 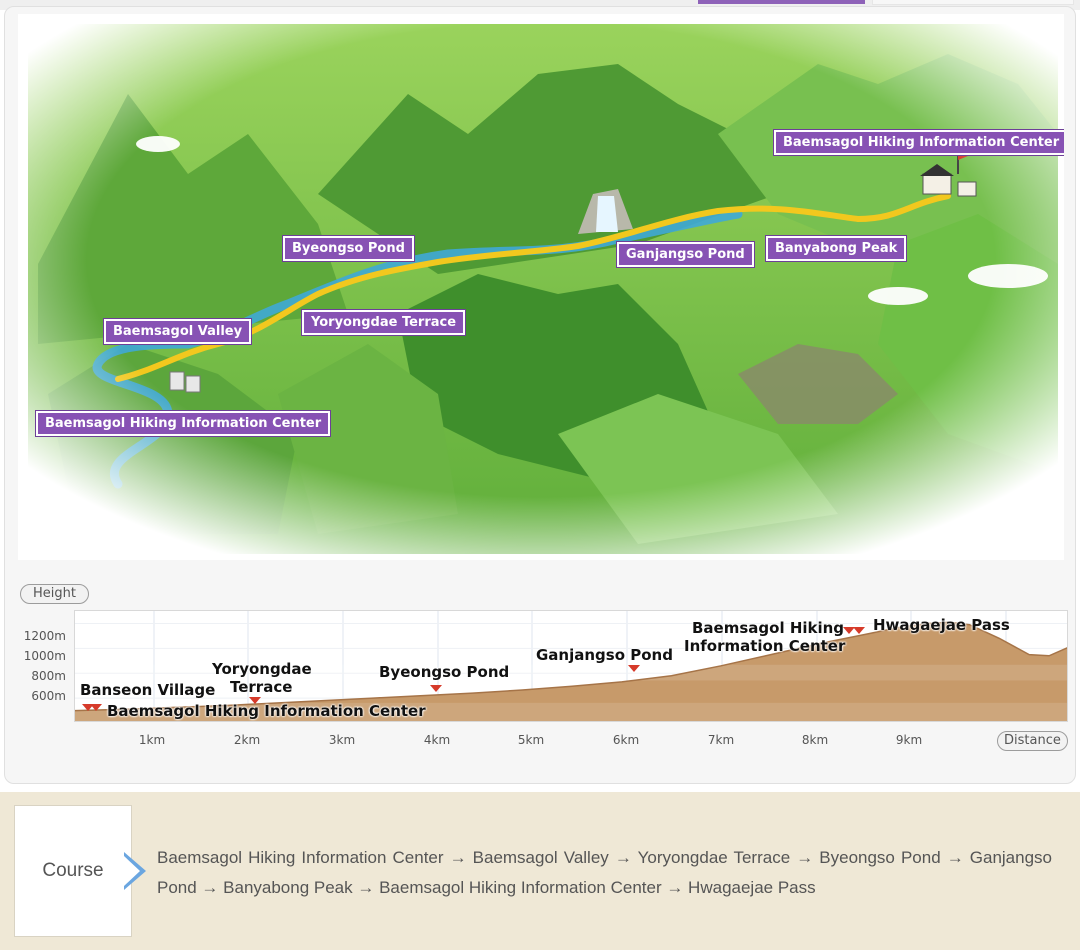 What do you see at coordinates (919, 142) in the screenshot?
I see `map-label-hiking-center-east: Baemsagol Hiking Information Center` at bounding box center [919, 142].